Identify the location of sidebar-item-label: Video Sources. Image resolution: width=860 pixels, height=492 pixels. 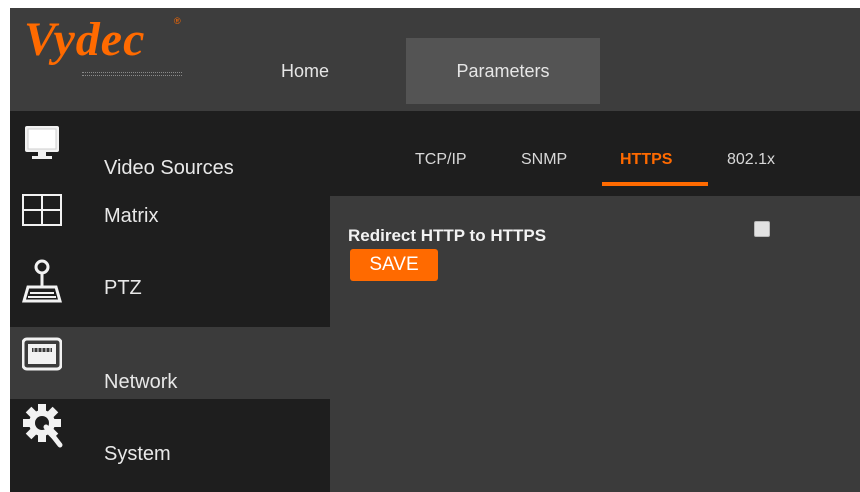
(169, 168).